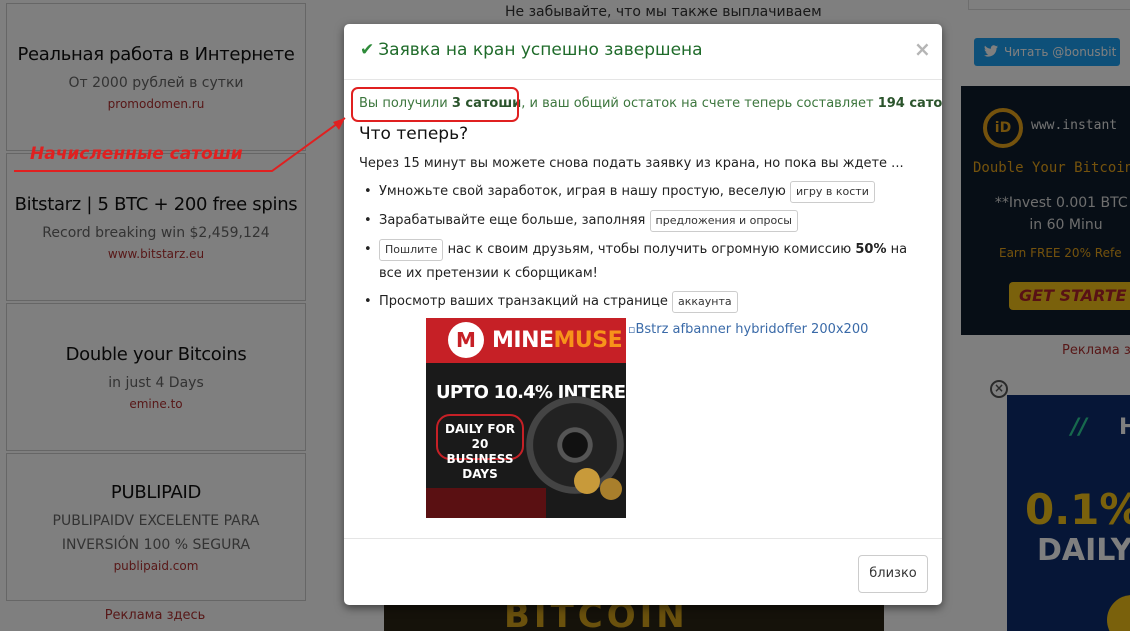 This screenshot has height=631, width=1130. Describe the element at coordinates (512, 220) in the screenshot. I see `list-item-text: Зарабатывайте еще больше, заполняя` at that location.